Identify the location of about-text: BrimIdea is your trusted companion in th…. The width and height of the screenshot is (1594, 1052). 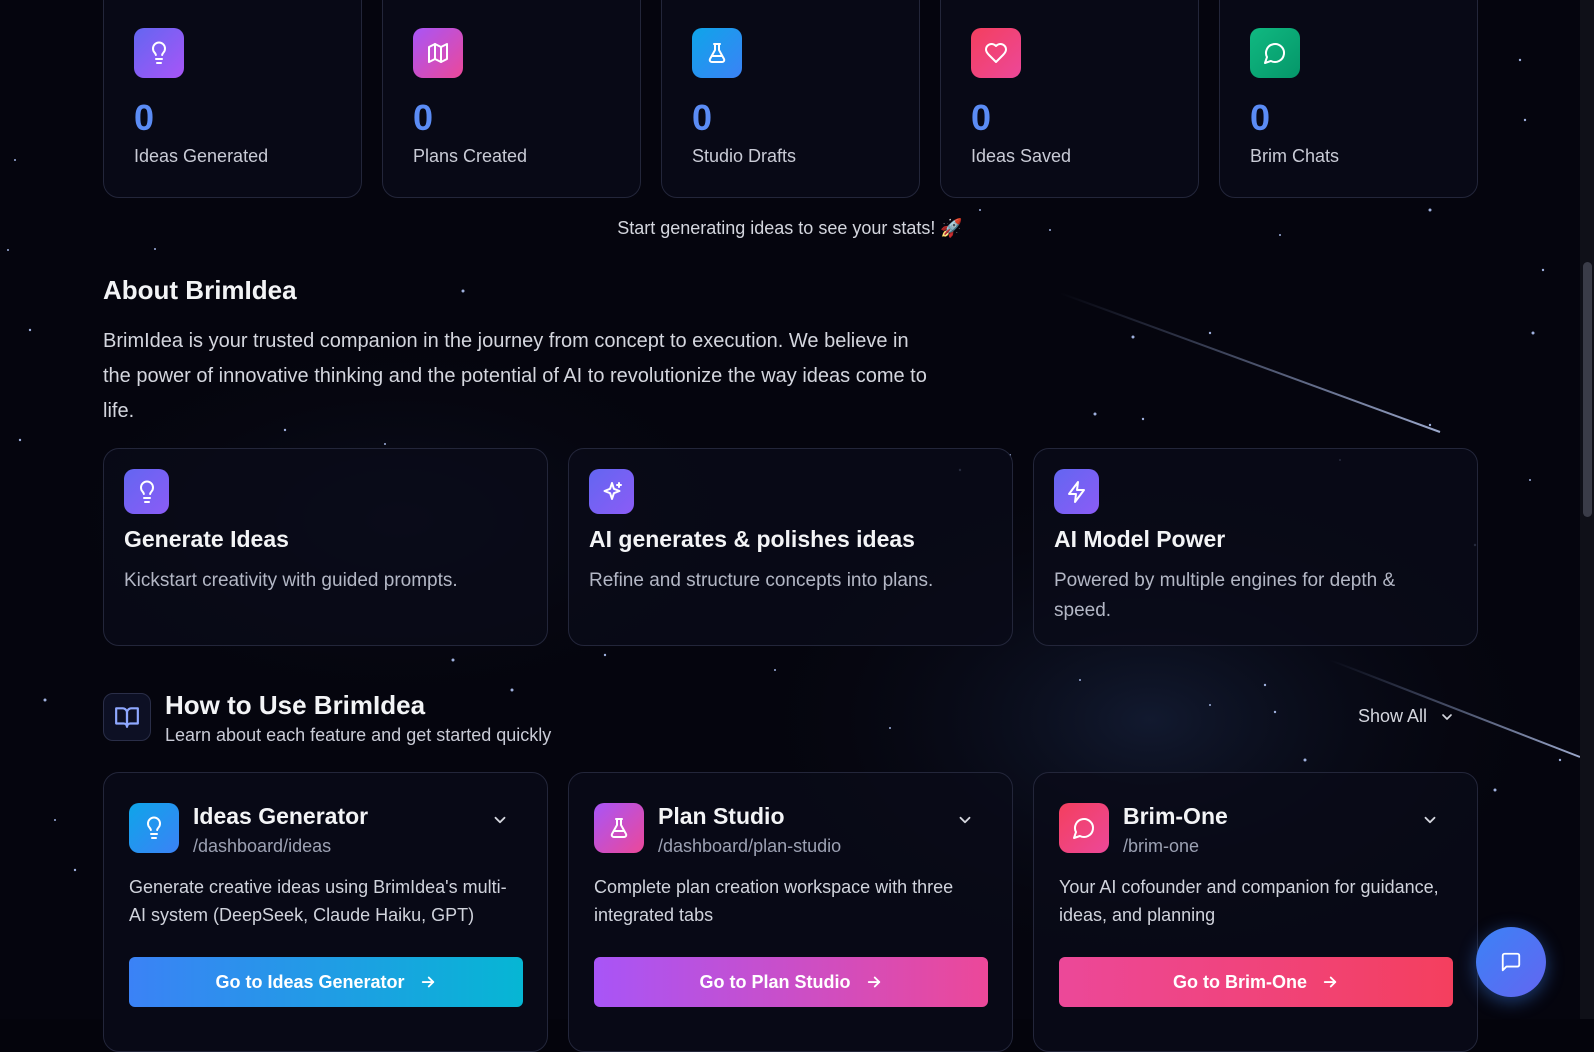
(515, 376).